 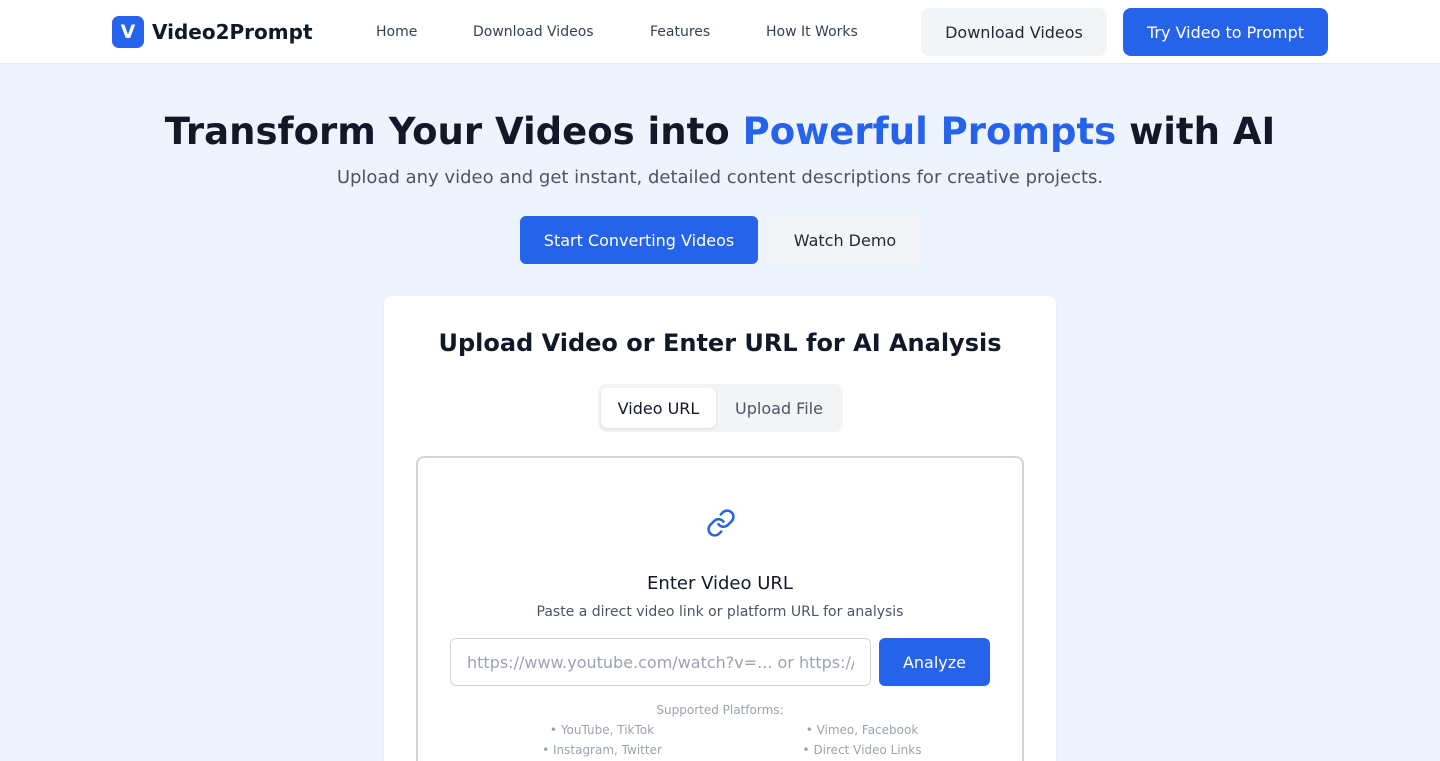 What do you see at coordinates (1196, 131) in the screenshot?
I see `hero-title-end: with AI` at bounding box center [1196, 131].